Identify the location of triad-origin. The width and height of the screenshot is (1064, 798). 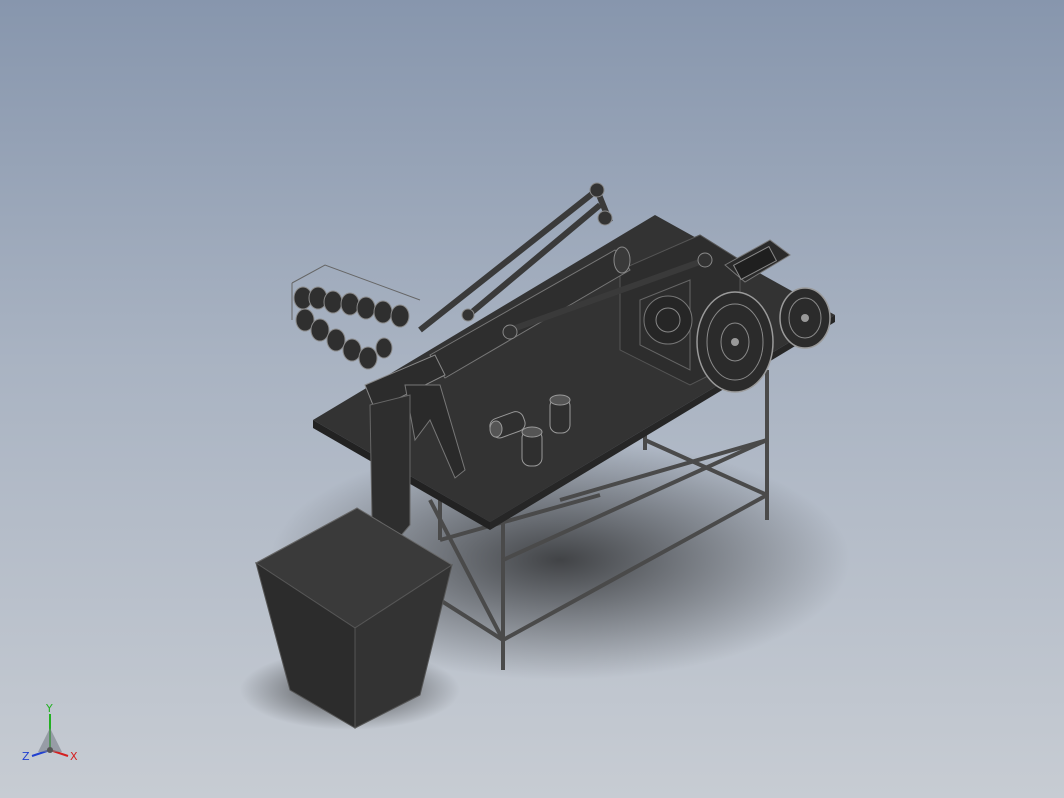
(50, 750).